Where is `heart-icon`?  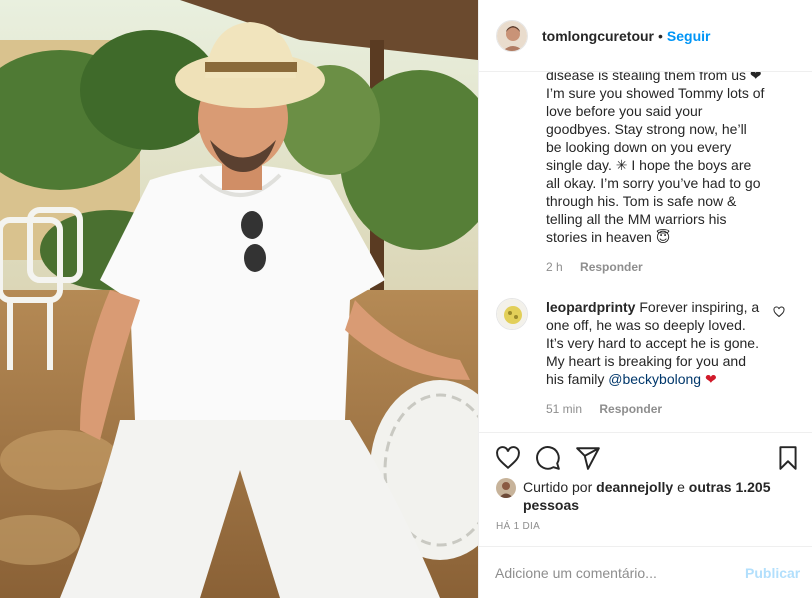 heart-icon is located at coordinates (508, 458).